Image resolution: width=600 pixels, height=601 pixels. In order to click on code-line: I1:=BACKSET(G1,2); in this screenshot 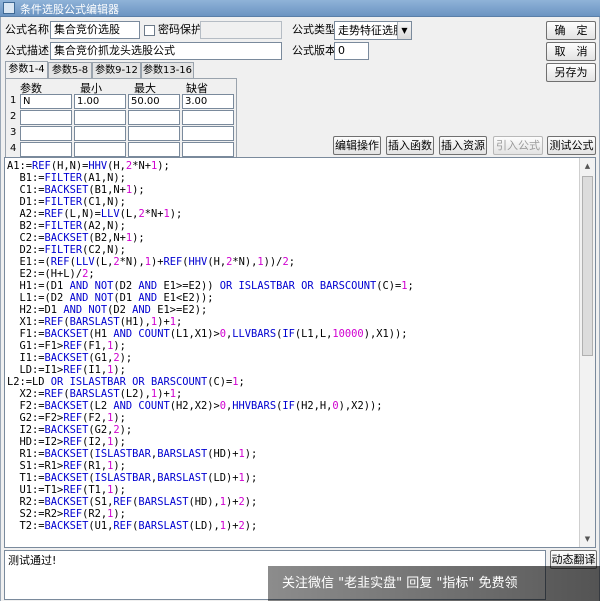, I will do `click(210, 358)`.